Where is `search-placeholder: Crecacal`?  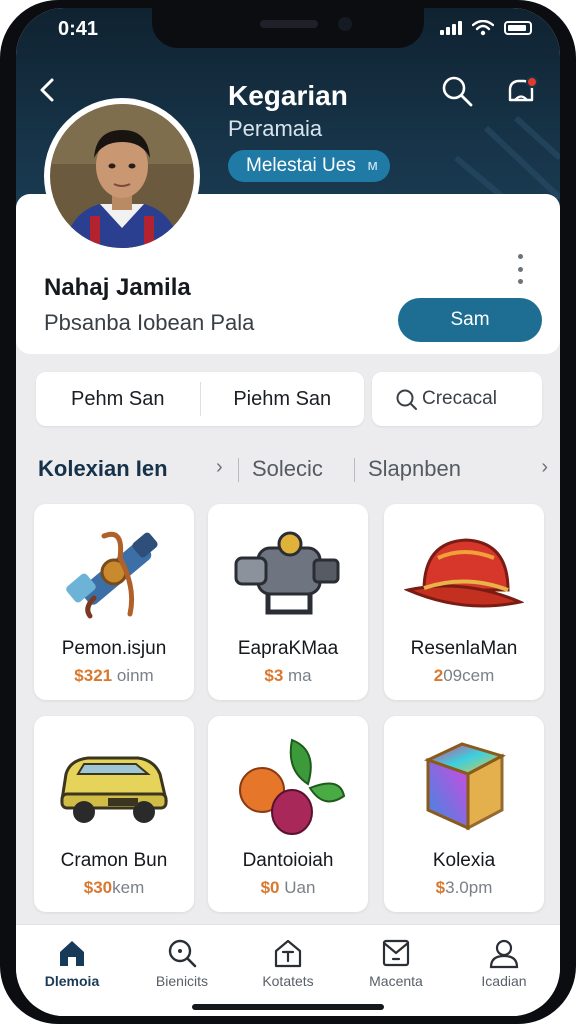 search-placeholder: Crecacal is located at coordinates (459, 398).